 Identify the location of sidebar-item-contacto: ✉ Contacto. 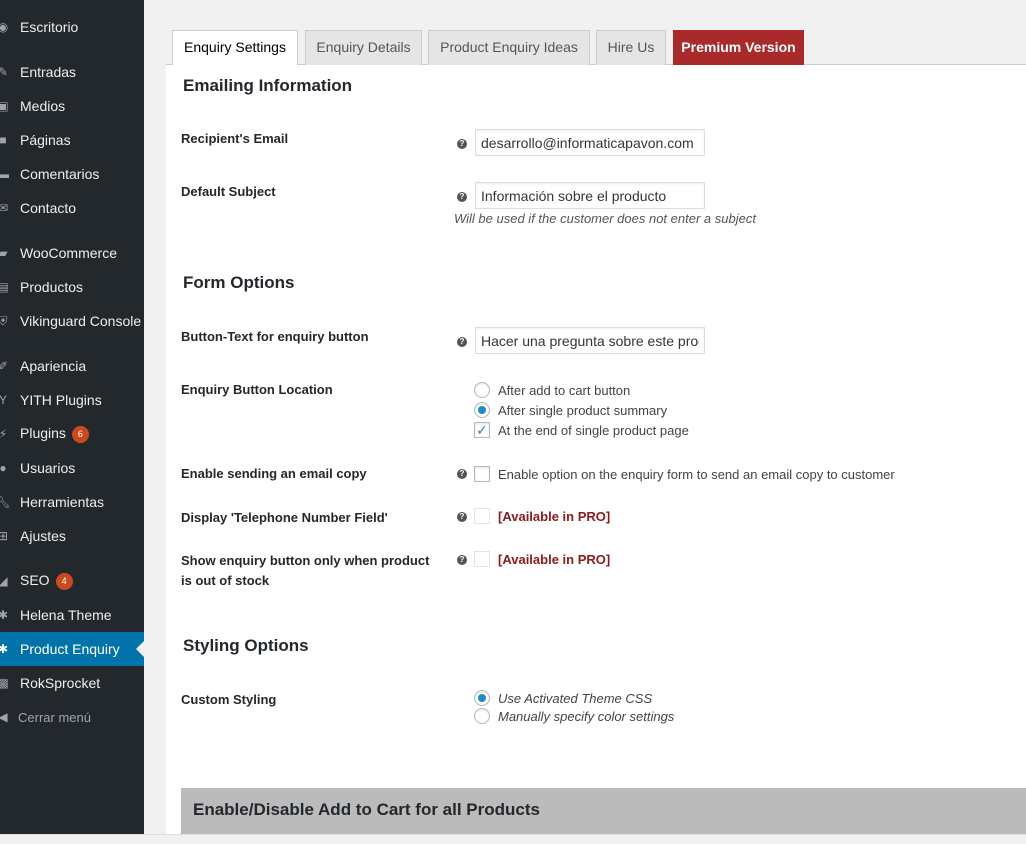
(72, 208).